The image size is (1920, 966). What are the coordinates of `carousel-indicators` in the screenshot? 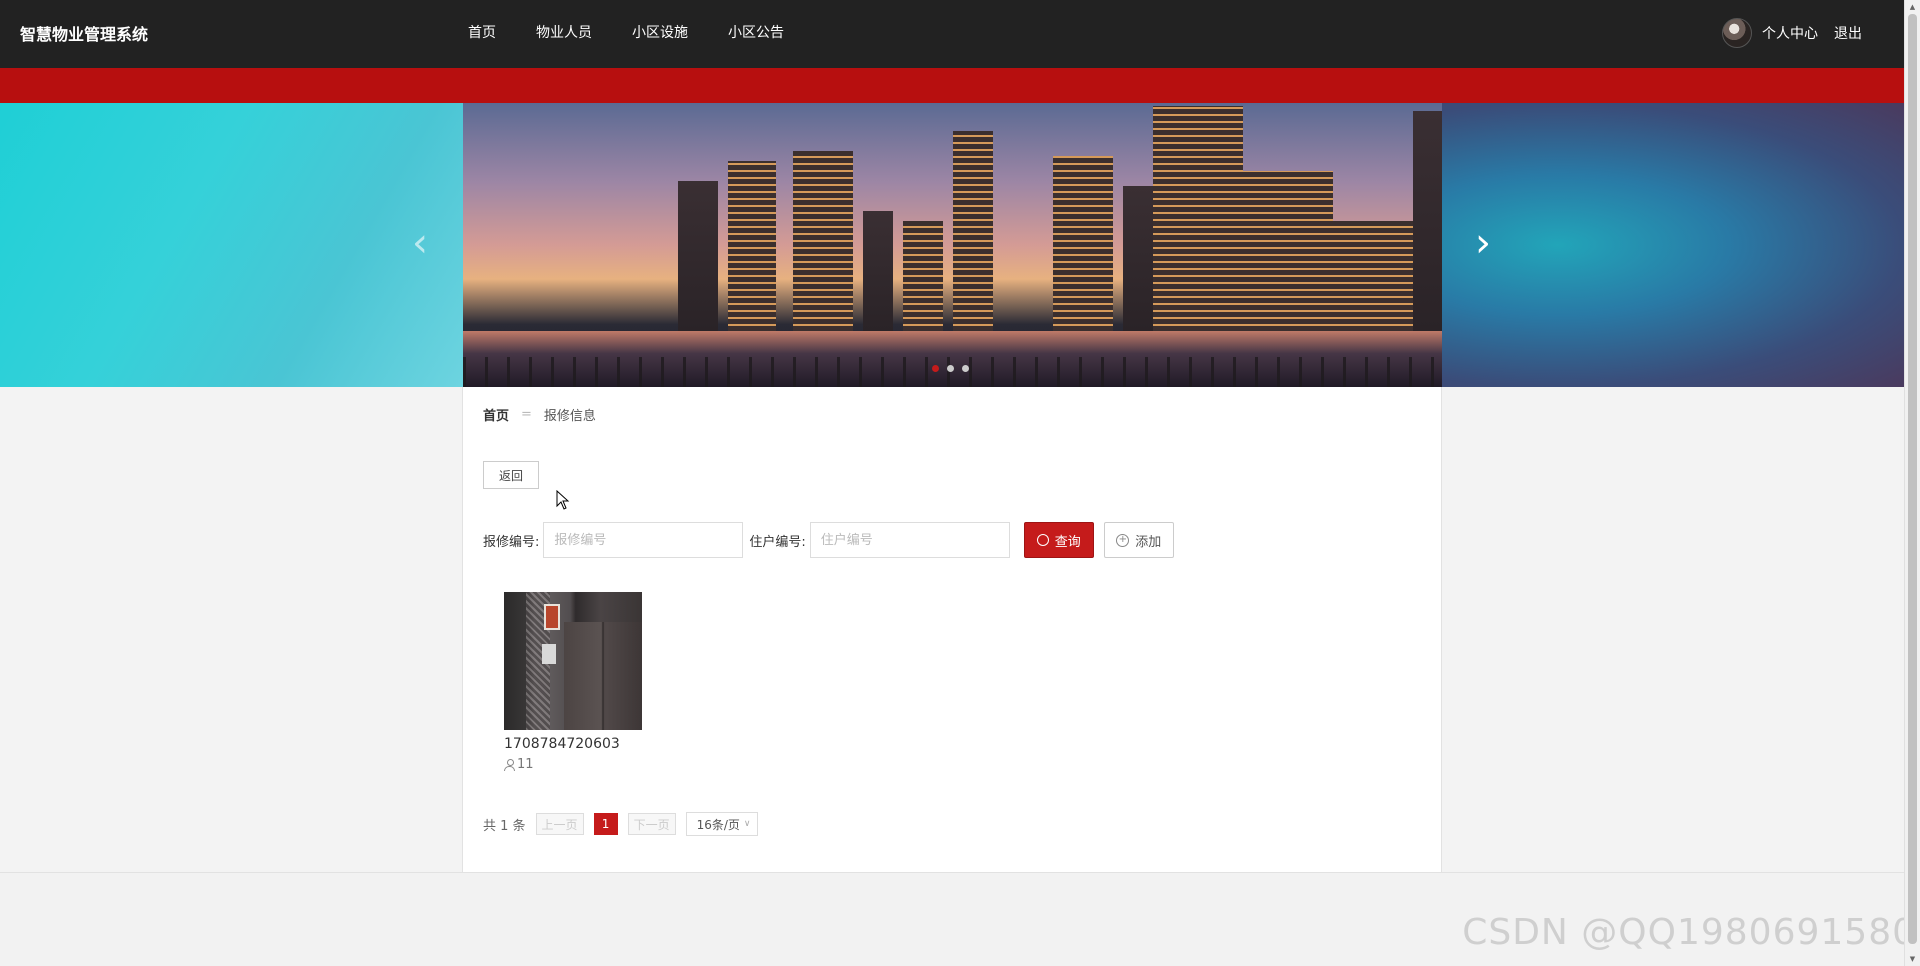 It's located at (950, 368).